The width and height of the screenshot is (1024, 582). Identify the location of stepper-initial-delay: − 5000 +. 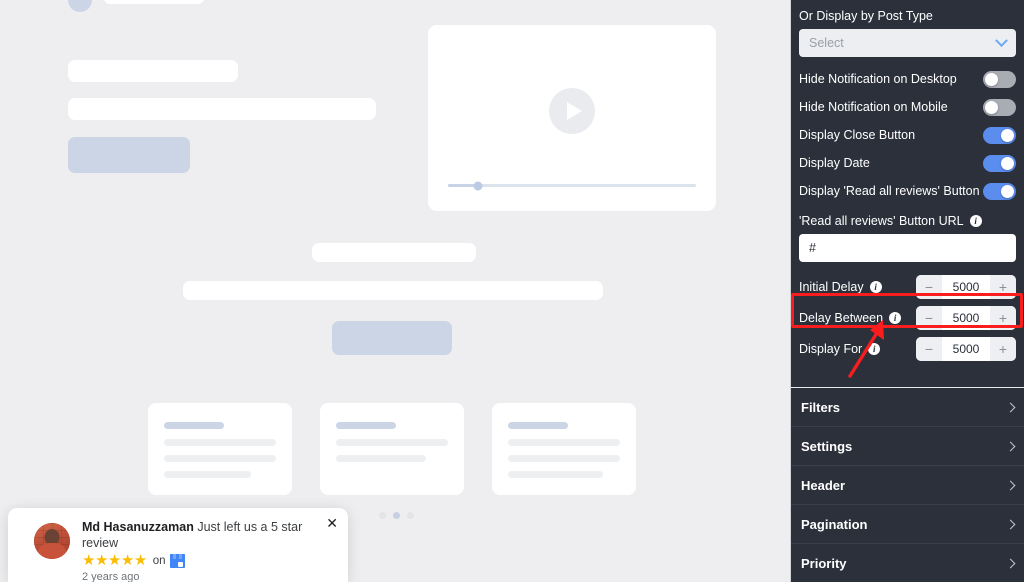
(966, 286).